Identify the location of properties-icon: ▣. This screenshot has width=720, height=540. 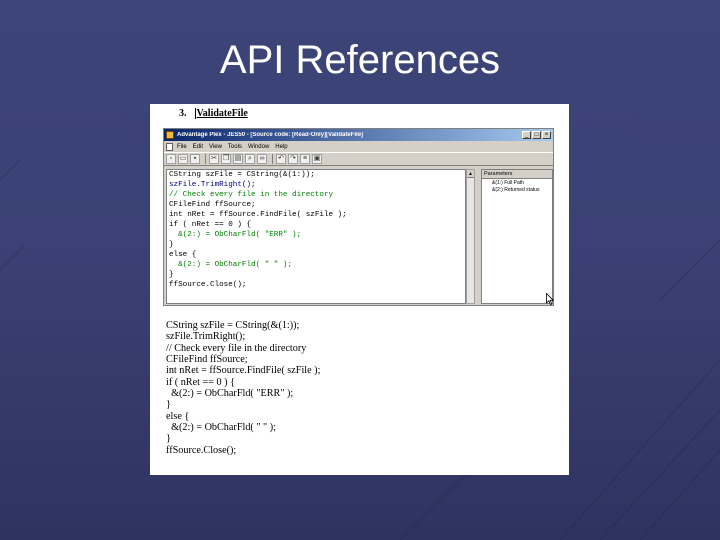
(317, 159).